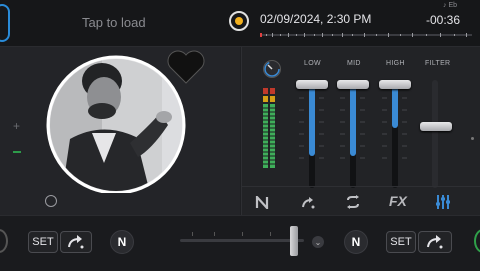  I want to click on eq-mid-label: MID, so click(354, 63).